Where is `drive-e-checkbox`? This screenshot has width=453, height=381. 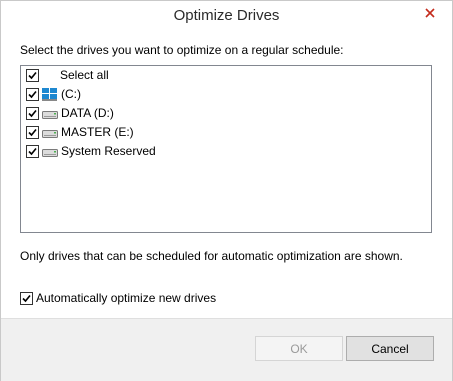
drive-e-checkbox is located at coordinates (32, 132).